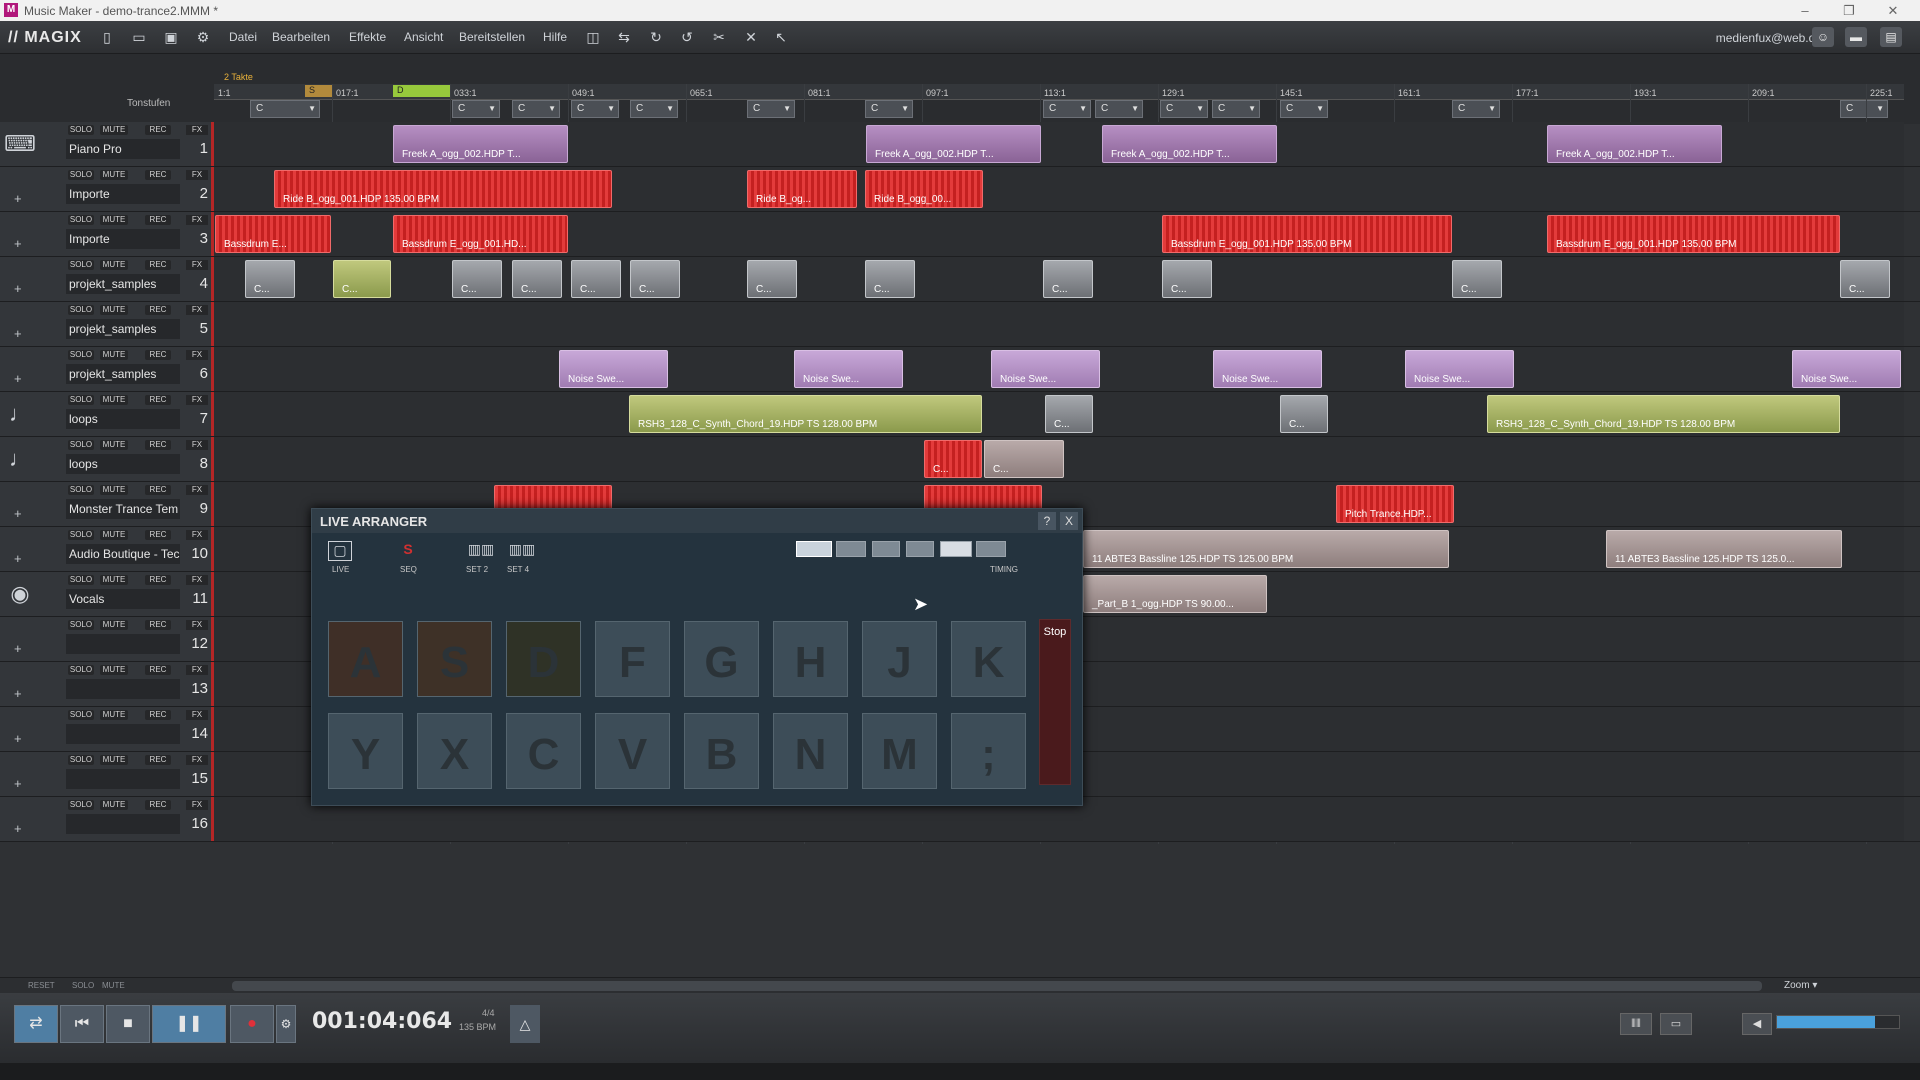  I want to click on loop-icon: ⇆, so click(624, 37).